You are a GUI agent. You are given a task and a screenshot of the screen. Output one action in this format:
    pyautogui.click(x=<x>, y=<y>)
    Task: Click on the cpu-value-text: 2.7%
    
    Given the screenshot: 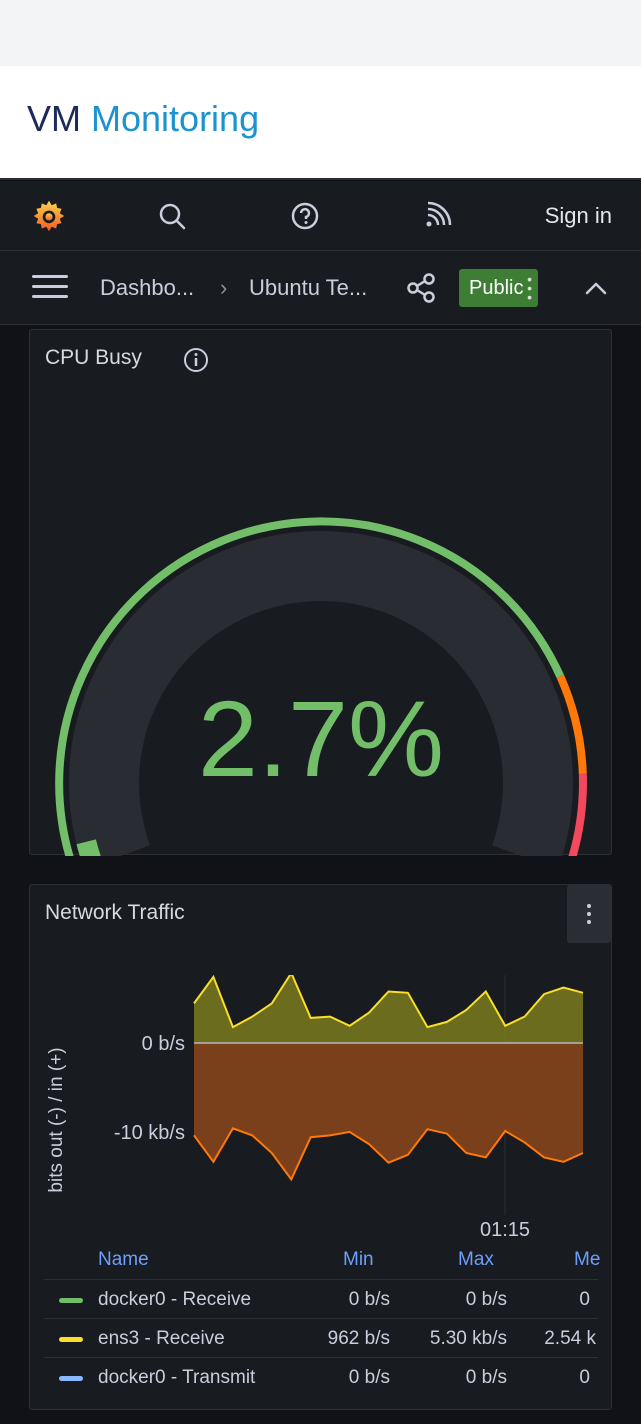 What is the action you would take?
    pyautogui.click(x=321, y=738)
    